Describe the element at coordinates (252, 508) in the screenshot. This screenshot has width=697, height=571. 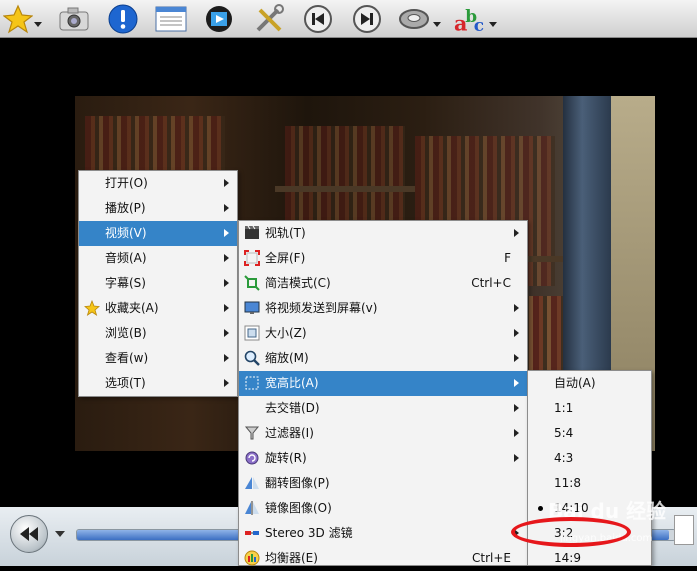
I see `mirror-icon` at that location.